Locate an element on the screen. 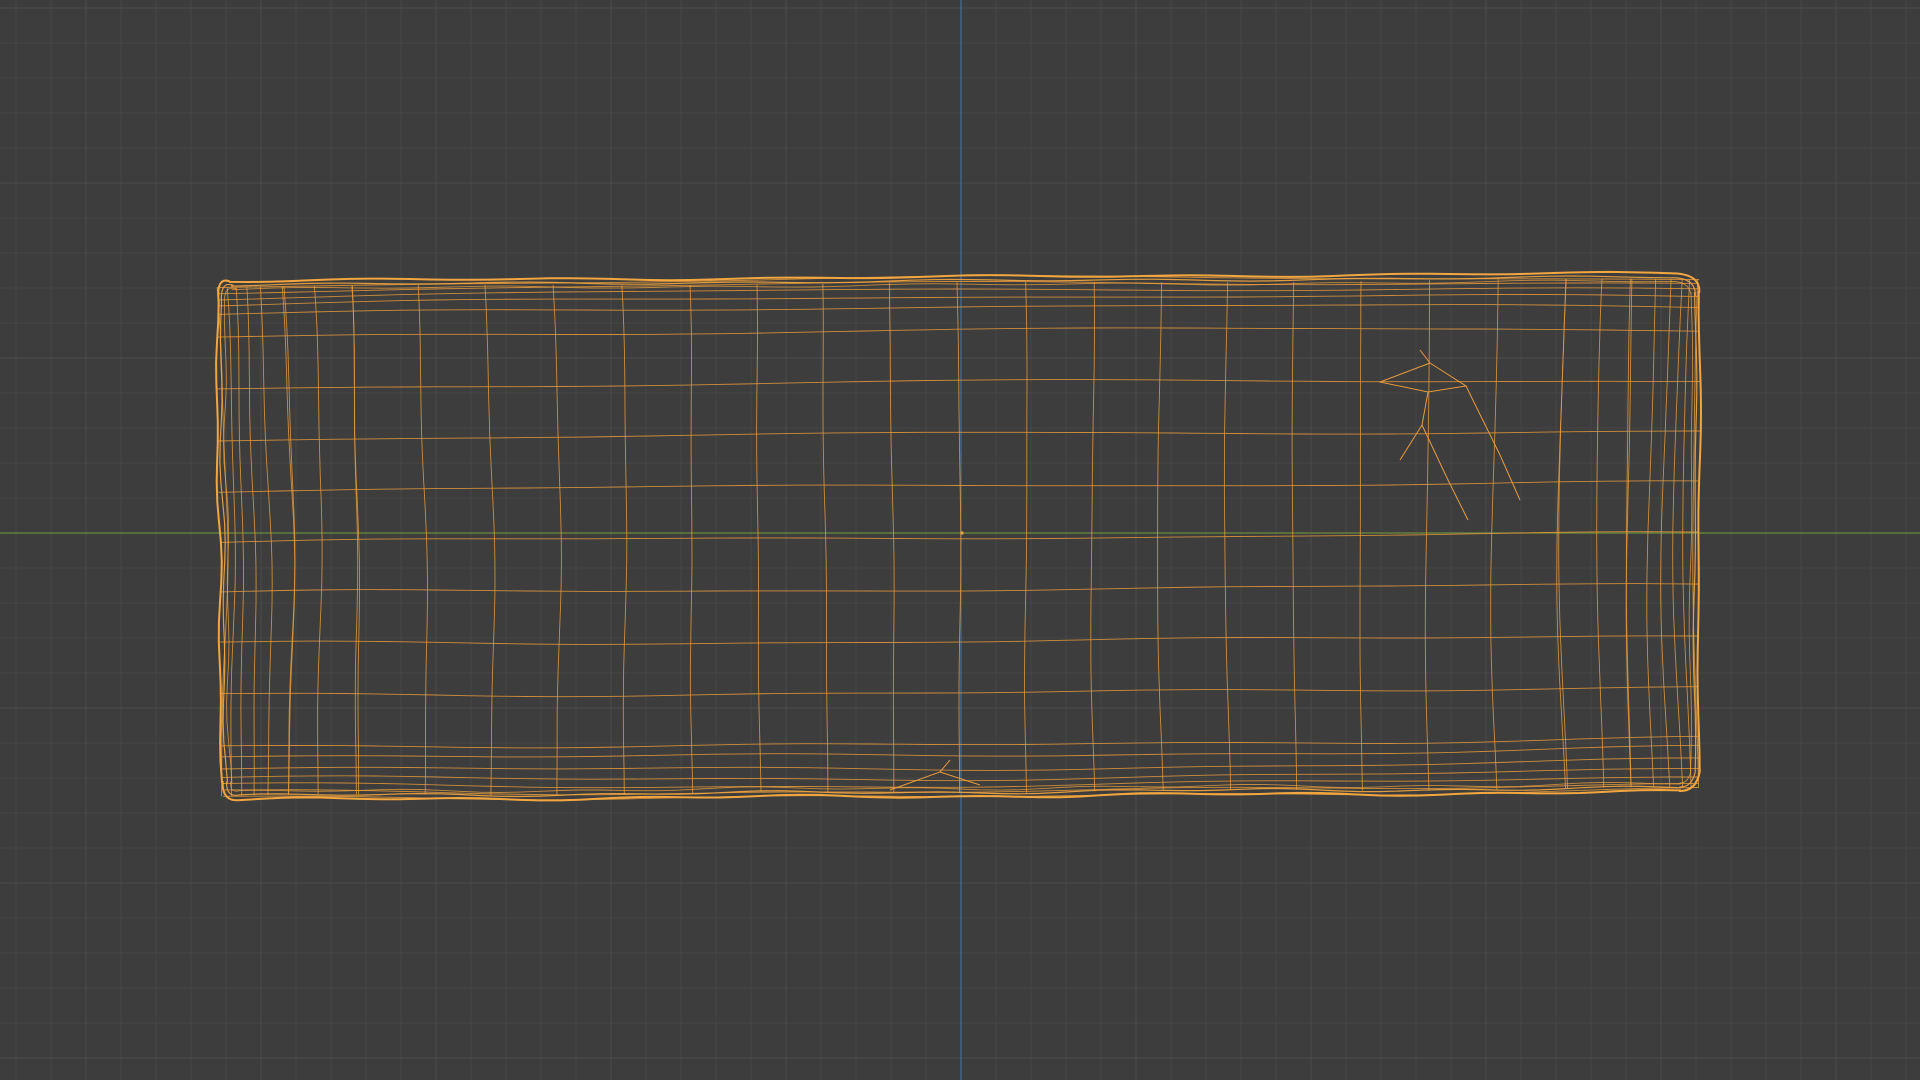 This screenshot has height=1080, width=1920. object-origin-dot is located at coordinates (962, 533).